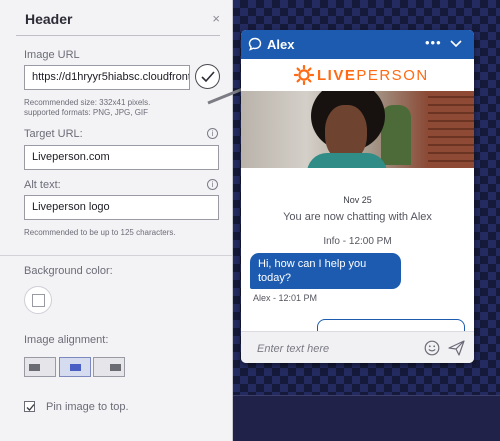 The width and height of the screenshot is (500, 441). Describe the element at coordinates (255, 44) in the screenshot. I see `chat-bubble-icon` at that location.